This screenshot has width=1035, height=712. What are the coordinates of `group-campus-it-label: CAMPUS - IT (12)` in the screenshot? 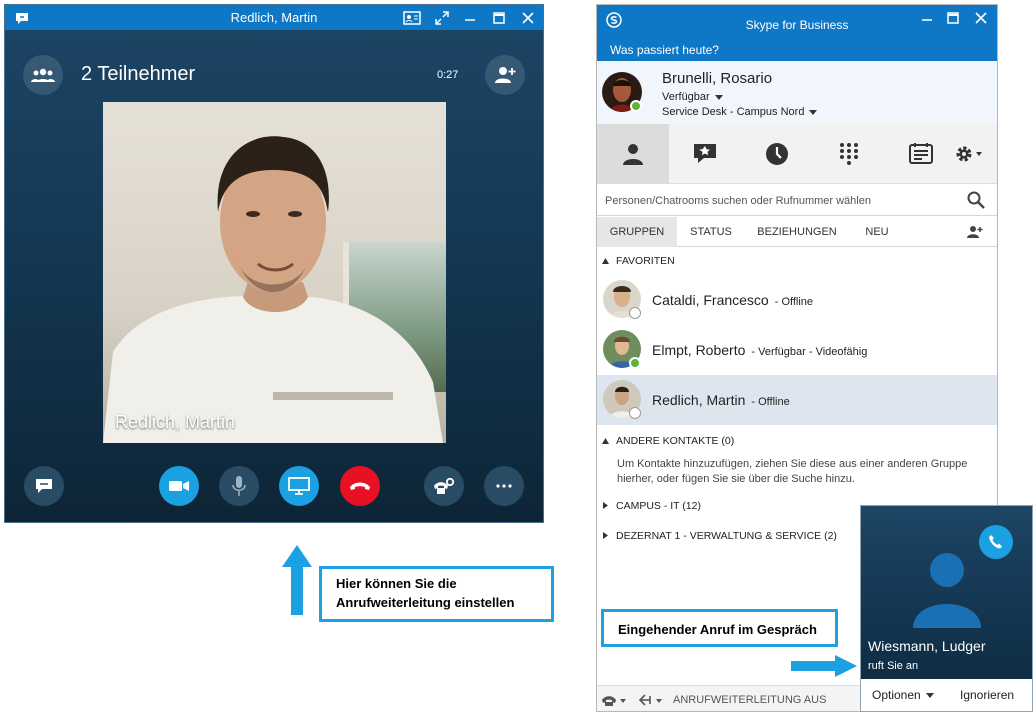 It's located at (658, 506).